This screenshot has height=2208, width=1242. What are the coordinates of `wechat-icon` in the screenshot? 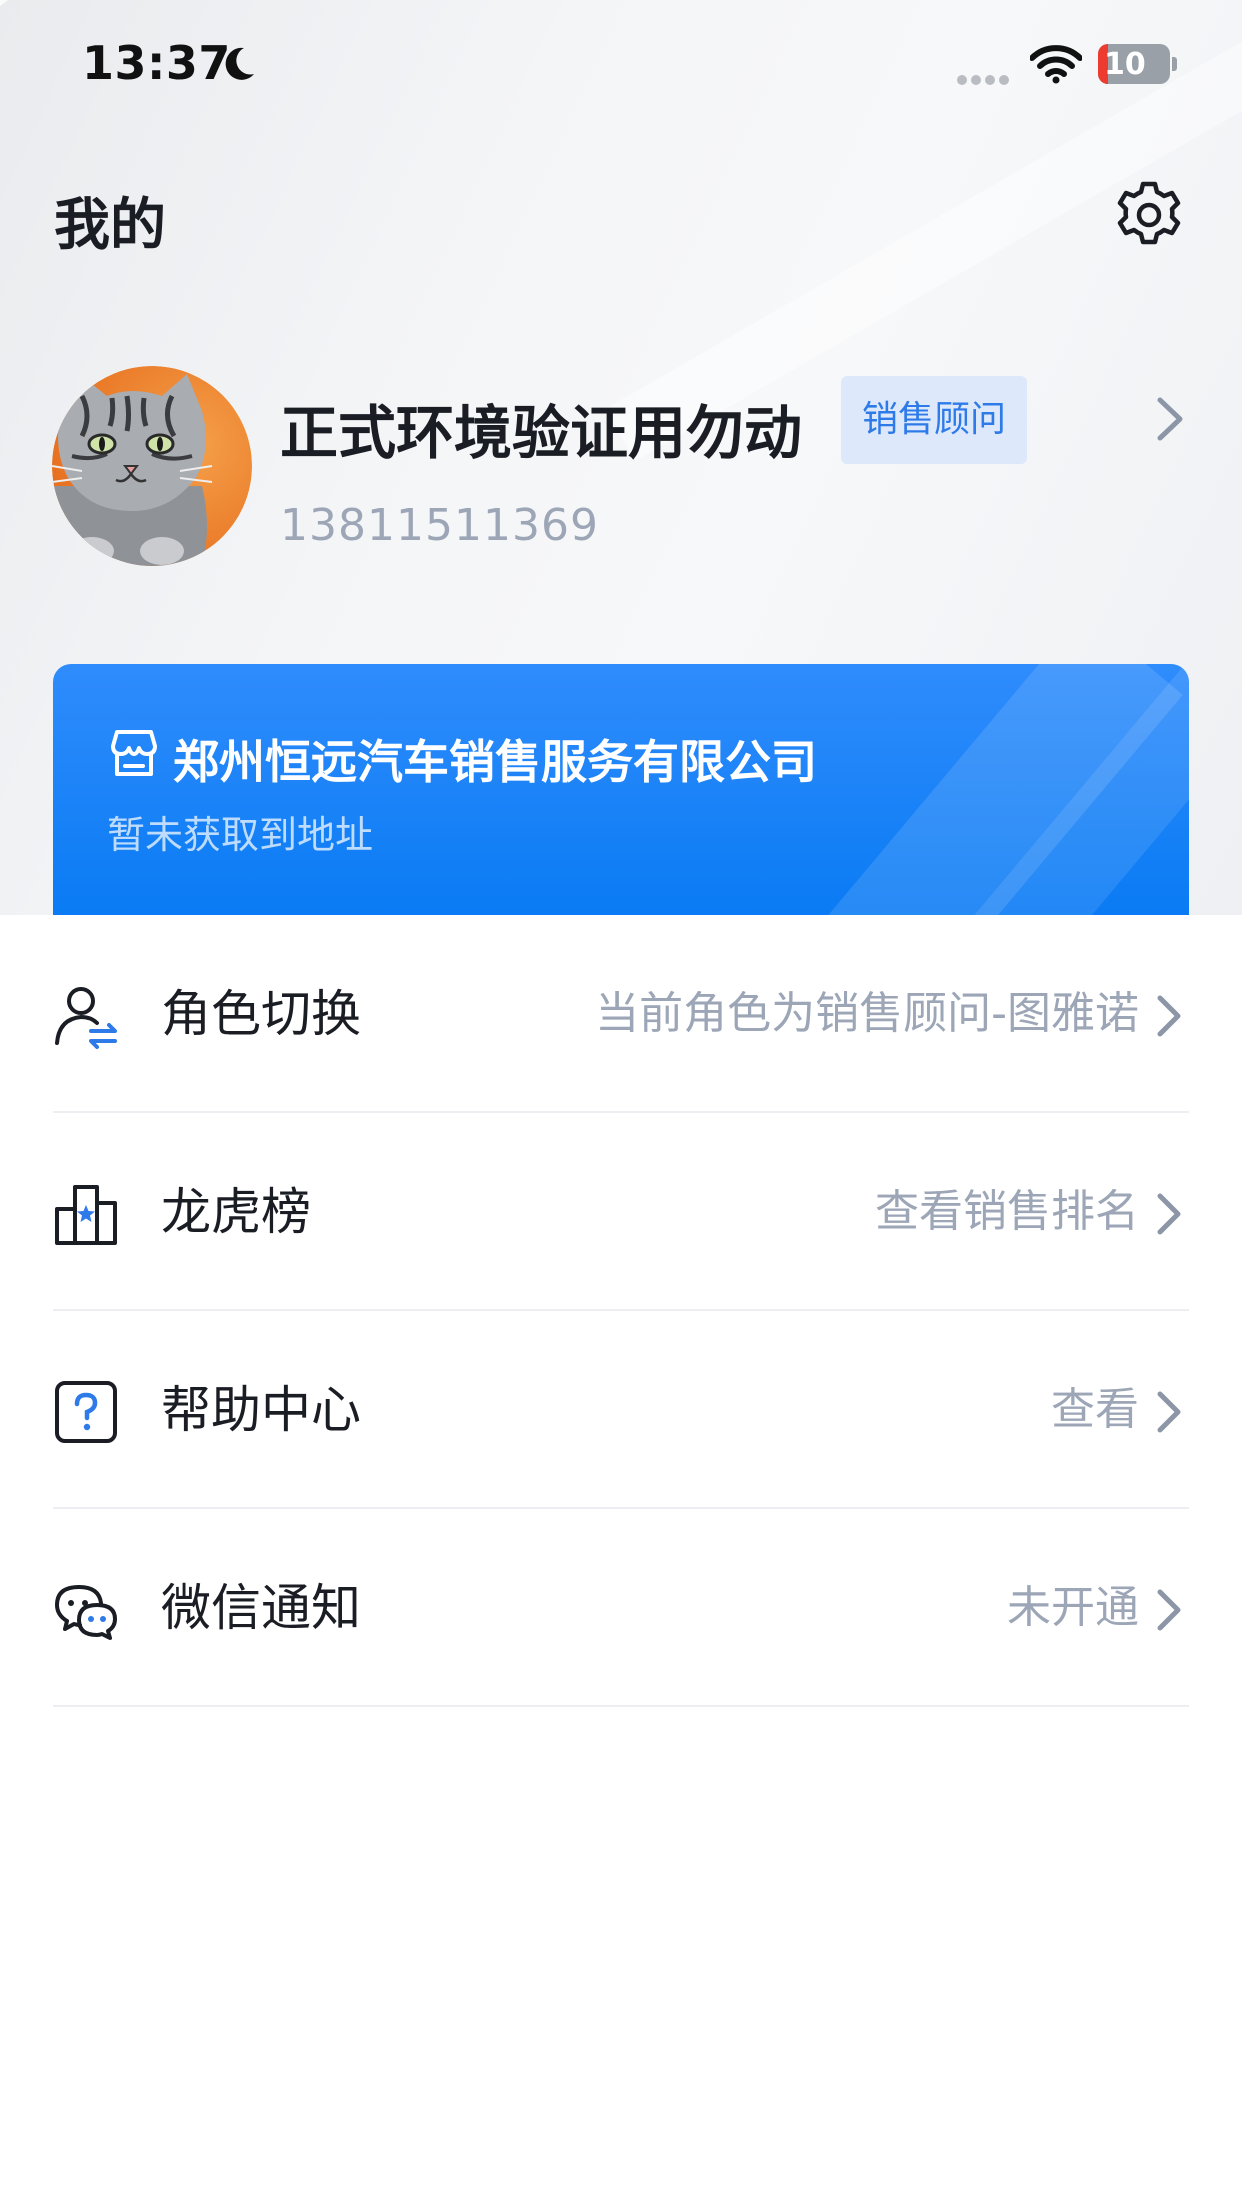 It's located at (86, 1612).